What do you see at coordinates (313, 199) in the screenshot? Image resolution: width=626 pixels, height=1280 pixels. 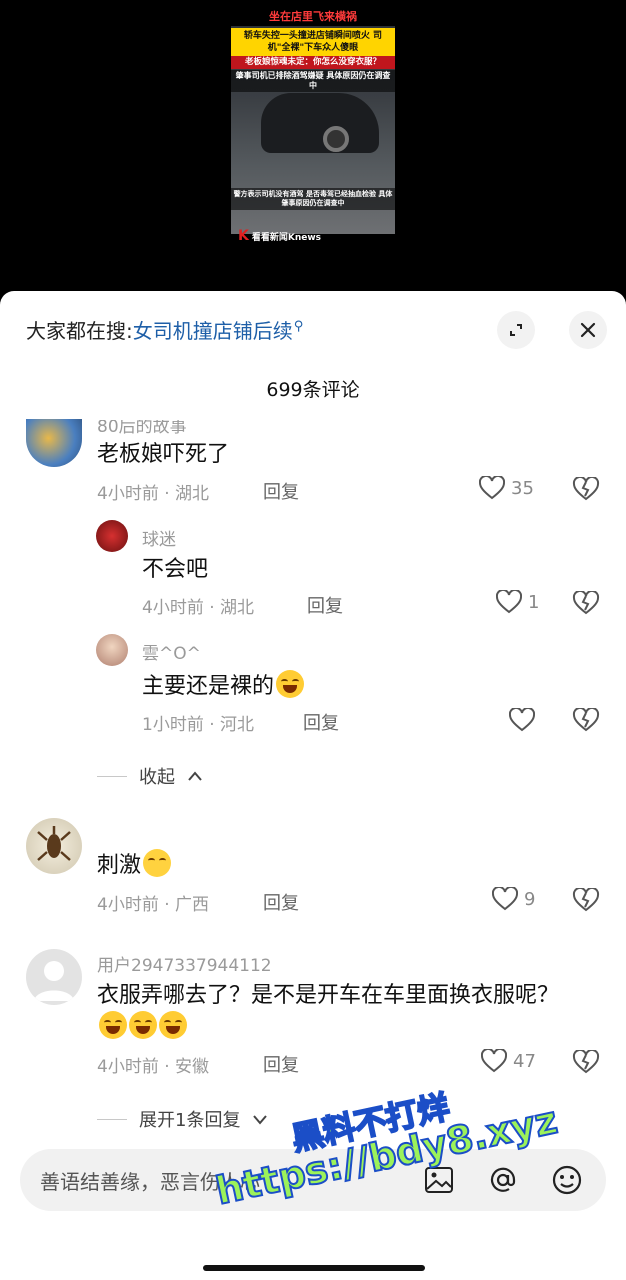 I see `video-caption: 警方表示司机没有酒驾 是否毒驾已经抽血检验 具体肇事原因仍在调查中` at bounding box center [313, 199].